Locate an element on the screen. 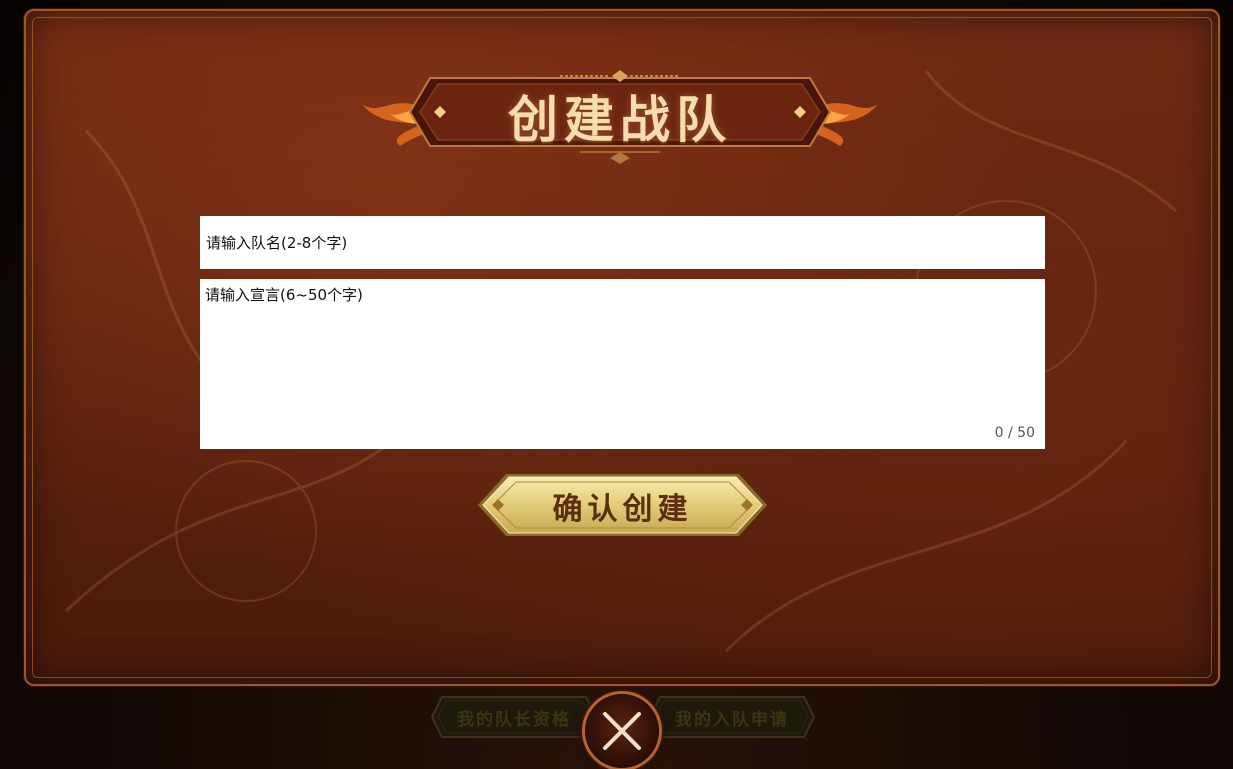 The height and width of the screenshot is (769, 1233). tab-my-captain-qualification: 我的队长资格 is located at coordinates (514, 717).